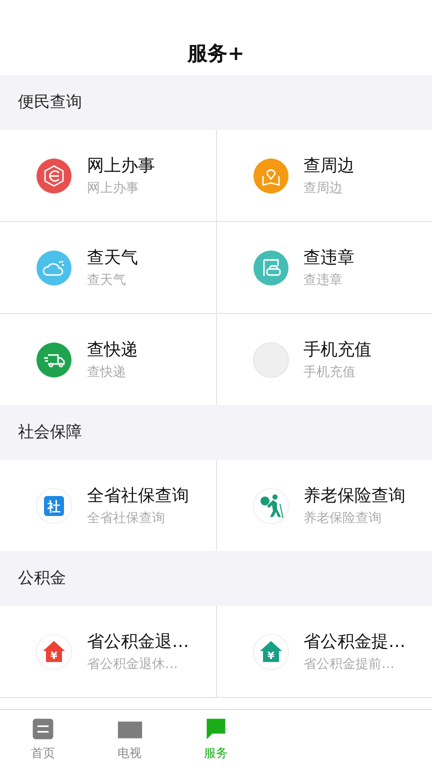 Image resolution: width=432 pixels, height=768 pixels. What do you see at coordinates (54, 506) in the screenshot?
I see `badge-icon: 社` at bounding box center [54, 506].